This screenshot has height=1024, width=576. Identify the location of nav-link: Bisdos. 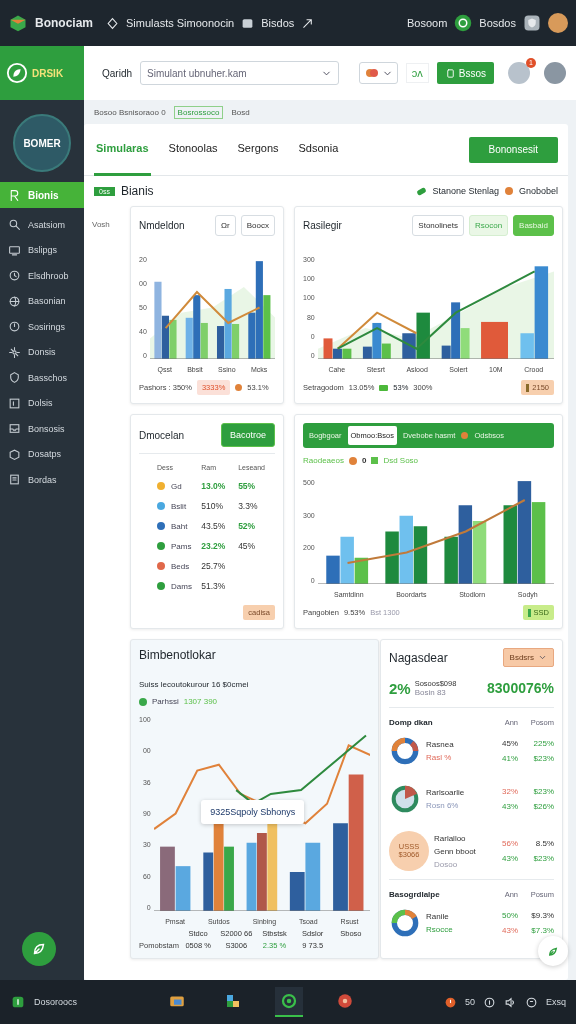
(278, 23).